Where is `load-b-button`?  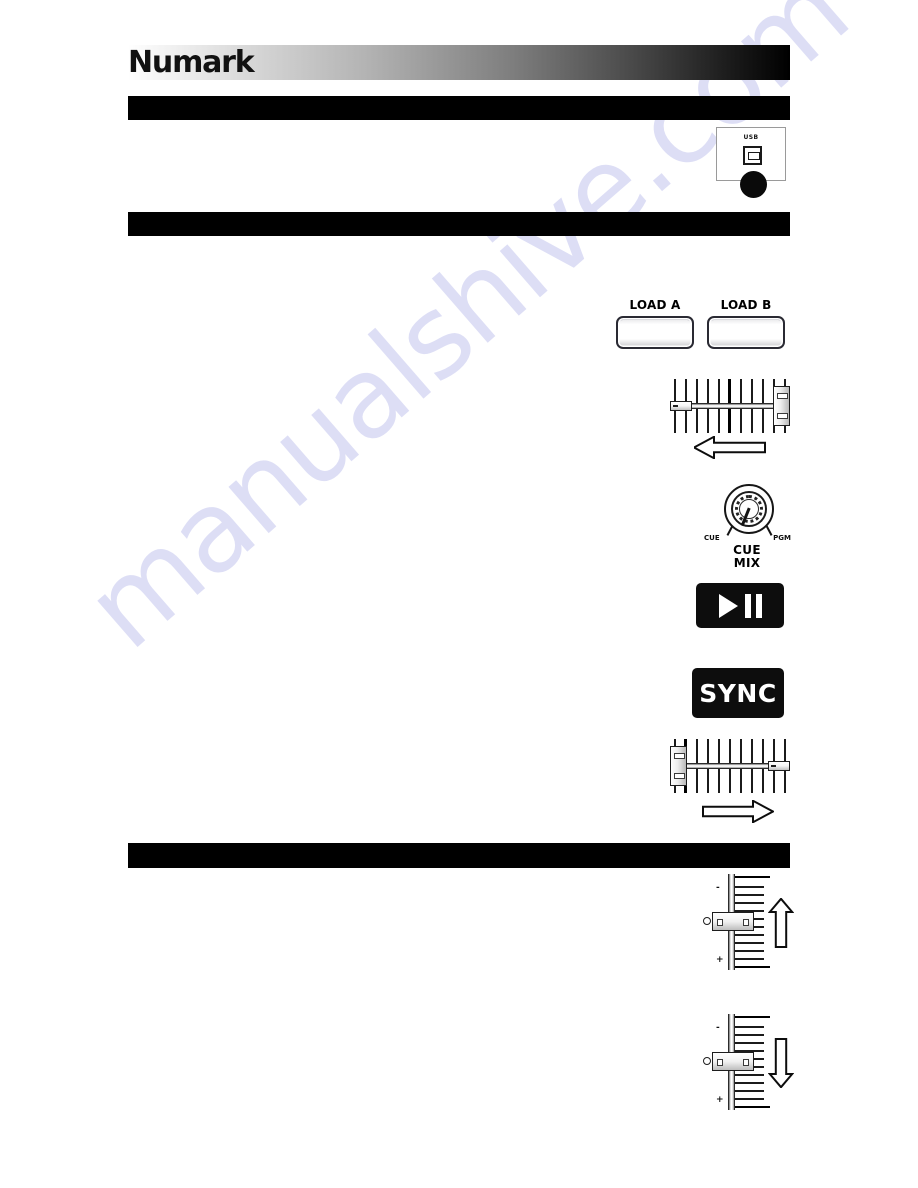 load-b-button is located at coordinates (746, 332).